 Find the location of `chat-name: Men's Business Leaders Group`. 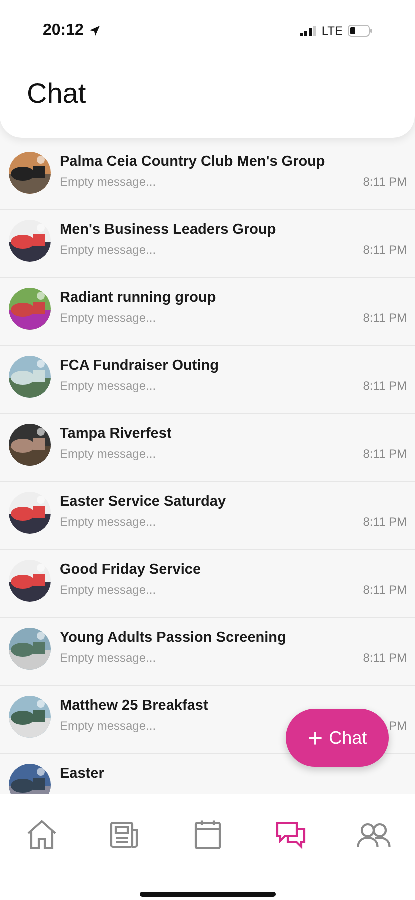

chat-name: Men's Business Leaders Group is located at coordinates (233, 230).